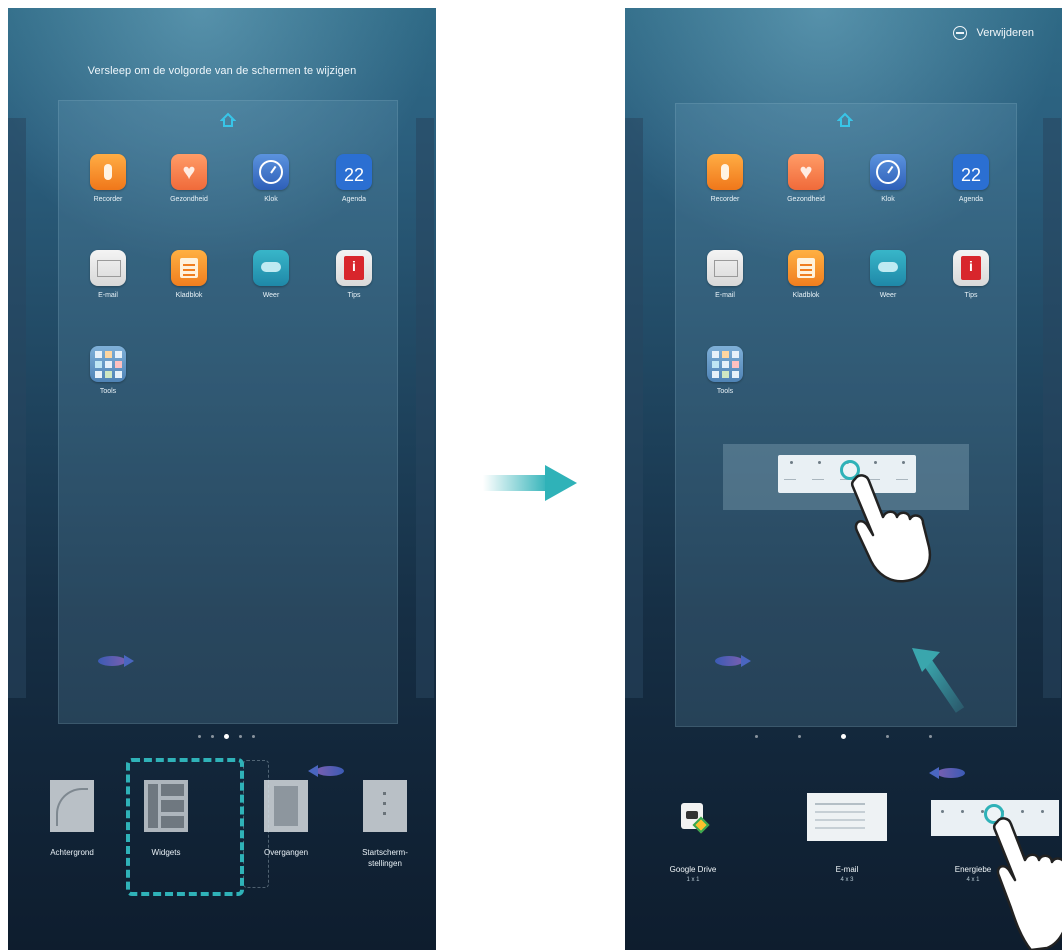 Image resolution: width=1062 pixels, height=950 pixels. What do you see at coordinates (993, 33) in the screenshot?
I see `remove-button: Verwijderen` at bounding box center [993, 33].